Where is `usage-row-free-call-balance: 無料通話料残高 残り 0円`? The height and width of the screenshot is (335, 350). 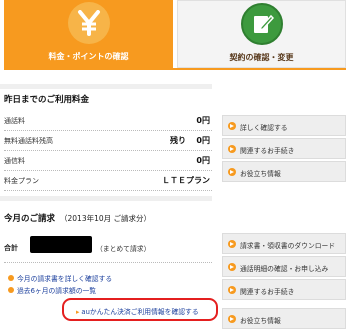
usage-row-free-call-balance: 無料通話料残高 残り 0円 is located at coordinates (108, 141).